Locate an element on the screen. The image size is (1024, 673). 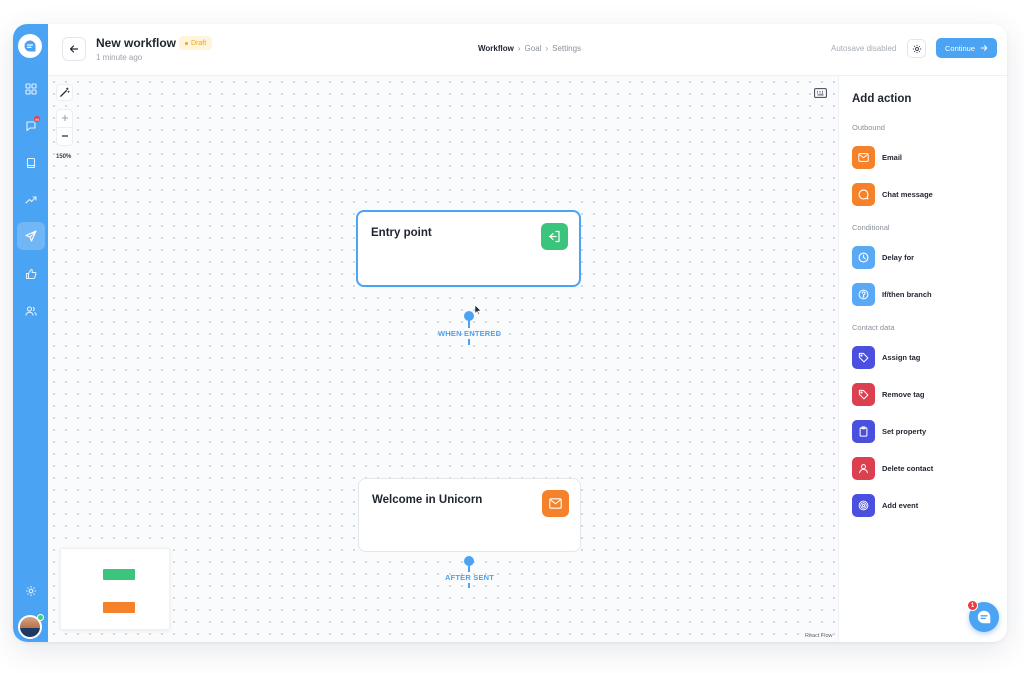
continue-button: Continue is located at coordinates (966, 48).